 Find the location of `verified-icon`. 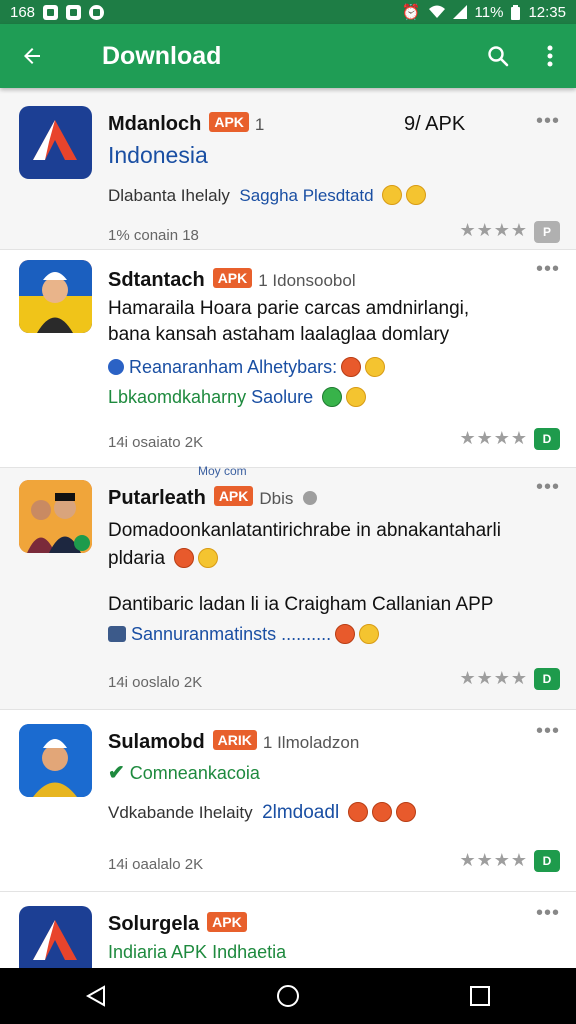

verified-icon is located at coordinates (309, 498).